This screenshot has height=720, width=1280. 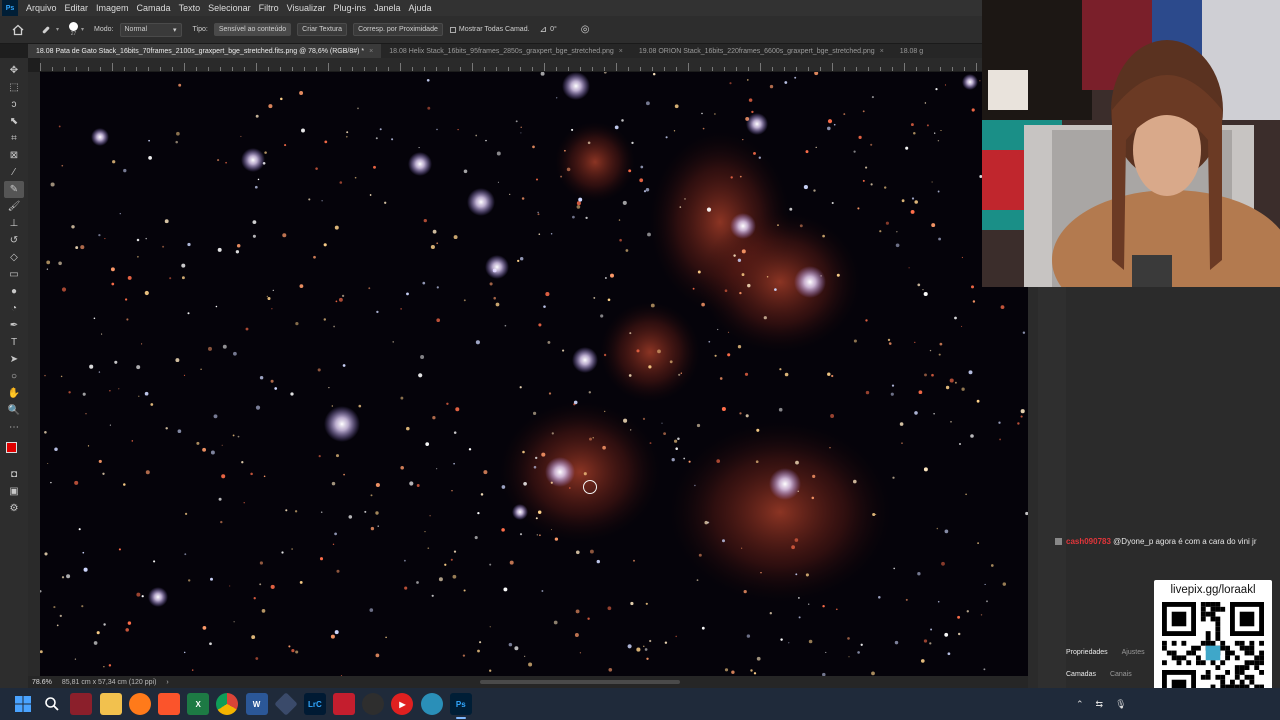 What do you see at coordinates (14, 240) in the screenshot?
I see `history-brush-tool-icon: ↺` at bounding box center [14, 240].